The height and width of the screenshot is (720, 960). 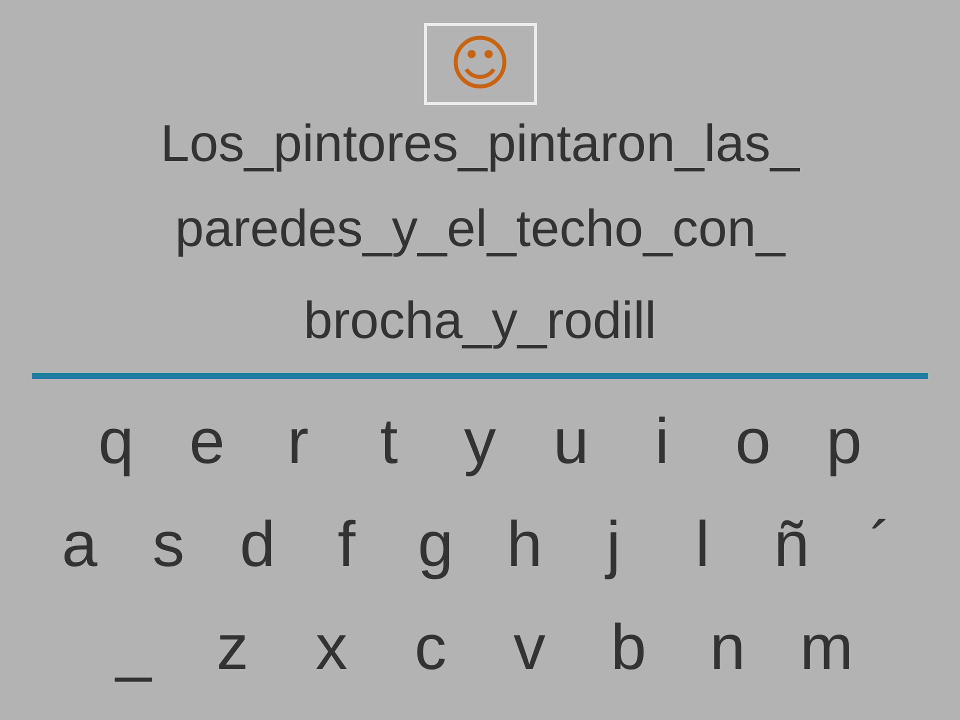 What do you see at coordinates (844, 441) in the screenshot?
I see `letter-key: p` at bounding box center [844, 441].